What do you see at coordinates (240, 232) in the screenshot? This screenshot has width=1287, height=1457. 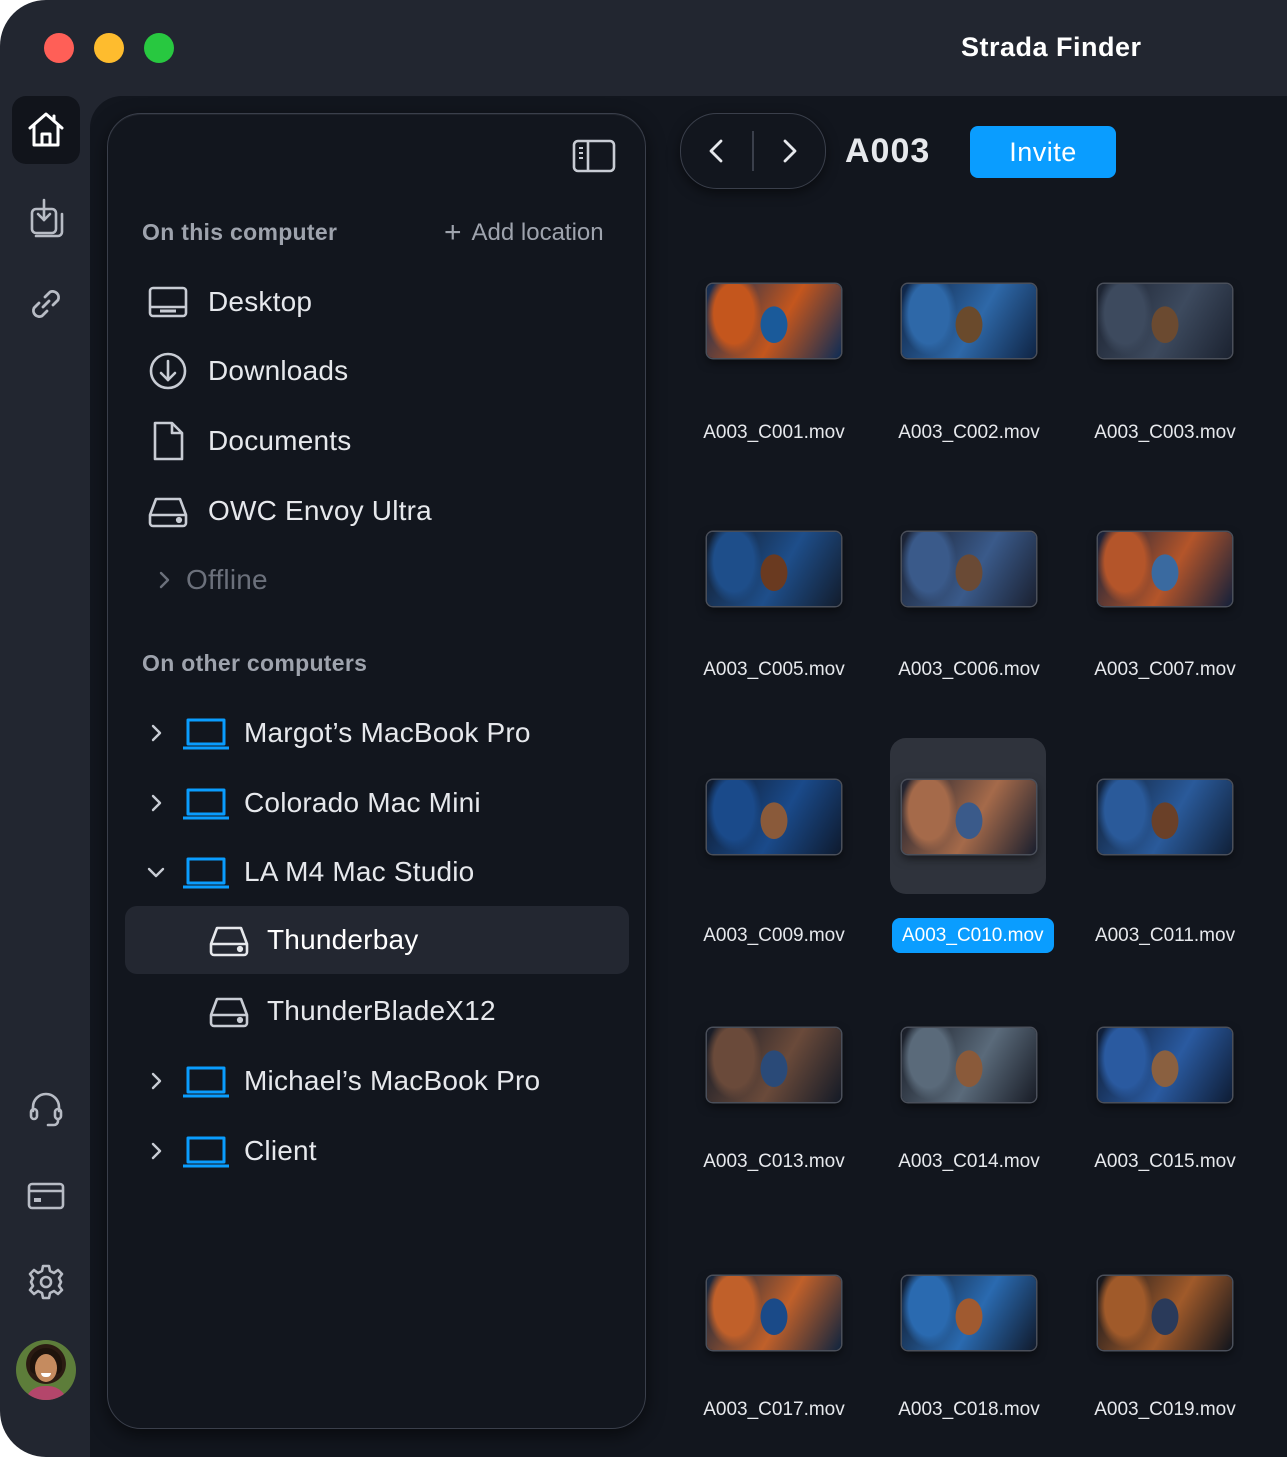 I see `section-heading-local: On this computer` at bounding box center [240, 232].